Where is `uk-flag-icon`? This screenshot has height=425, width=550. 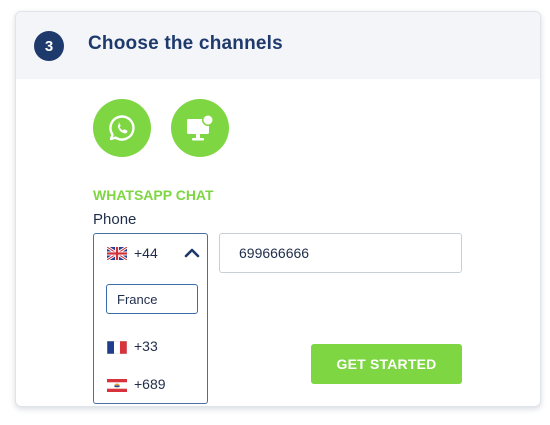 uk-flag-icon is located at coordinates (117, 253).